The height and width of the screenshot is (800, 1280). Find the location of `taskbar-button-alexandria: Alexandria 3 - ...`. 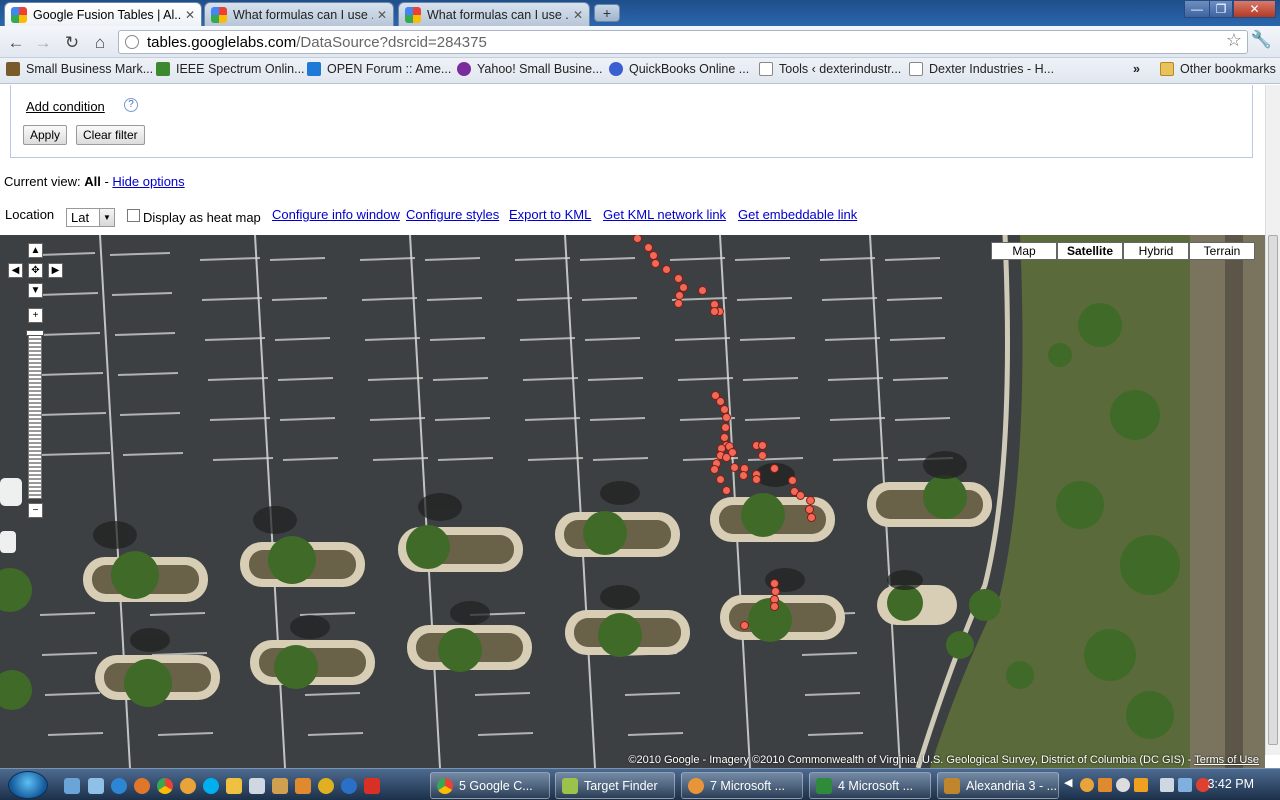

taskbar-button-alexandria: Alexandria 3 - ... is located at coordinates (998, 785).